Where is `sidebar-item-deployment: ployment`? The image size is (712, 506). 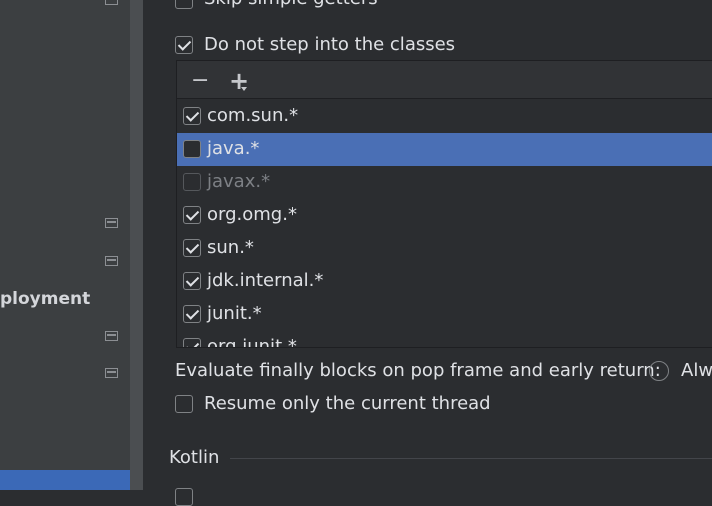 sidebar-item-deployment: ployment is located at coordinates (45, 299).